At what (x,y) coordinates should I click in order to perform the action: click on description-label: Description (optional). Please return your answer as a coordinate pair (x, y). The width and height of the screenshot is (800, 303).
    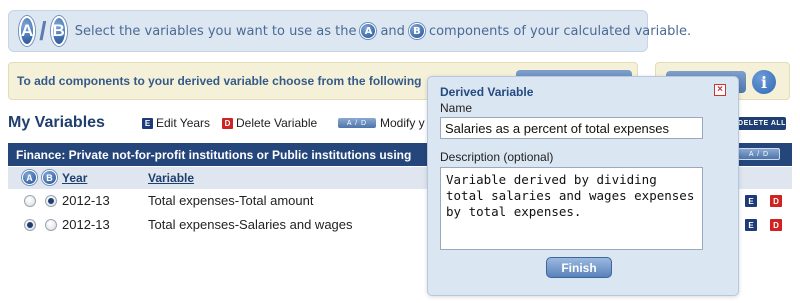
    Looking at the image, I should click on (497, 157).